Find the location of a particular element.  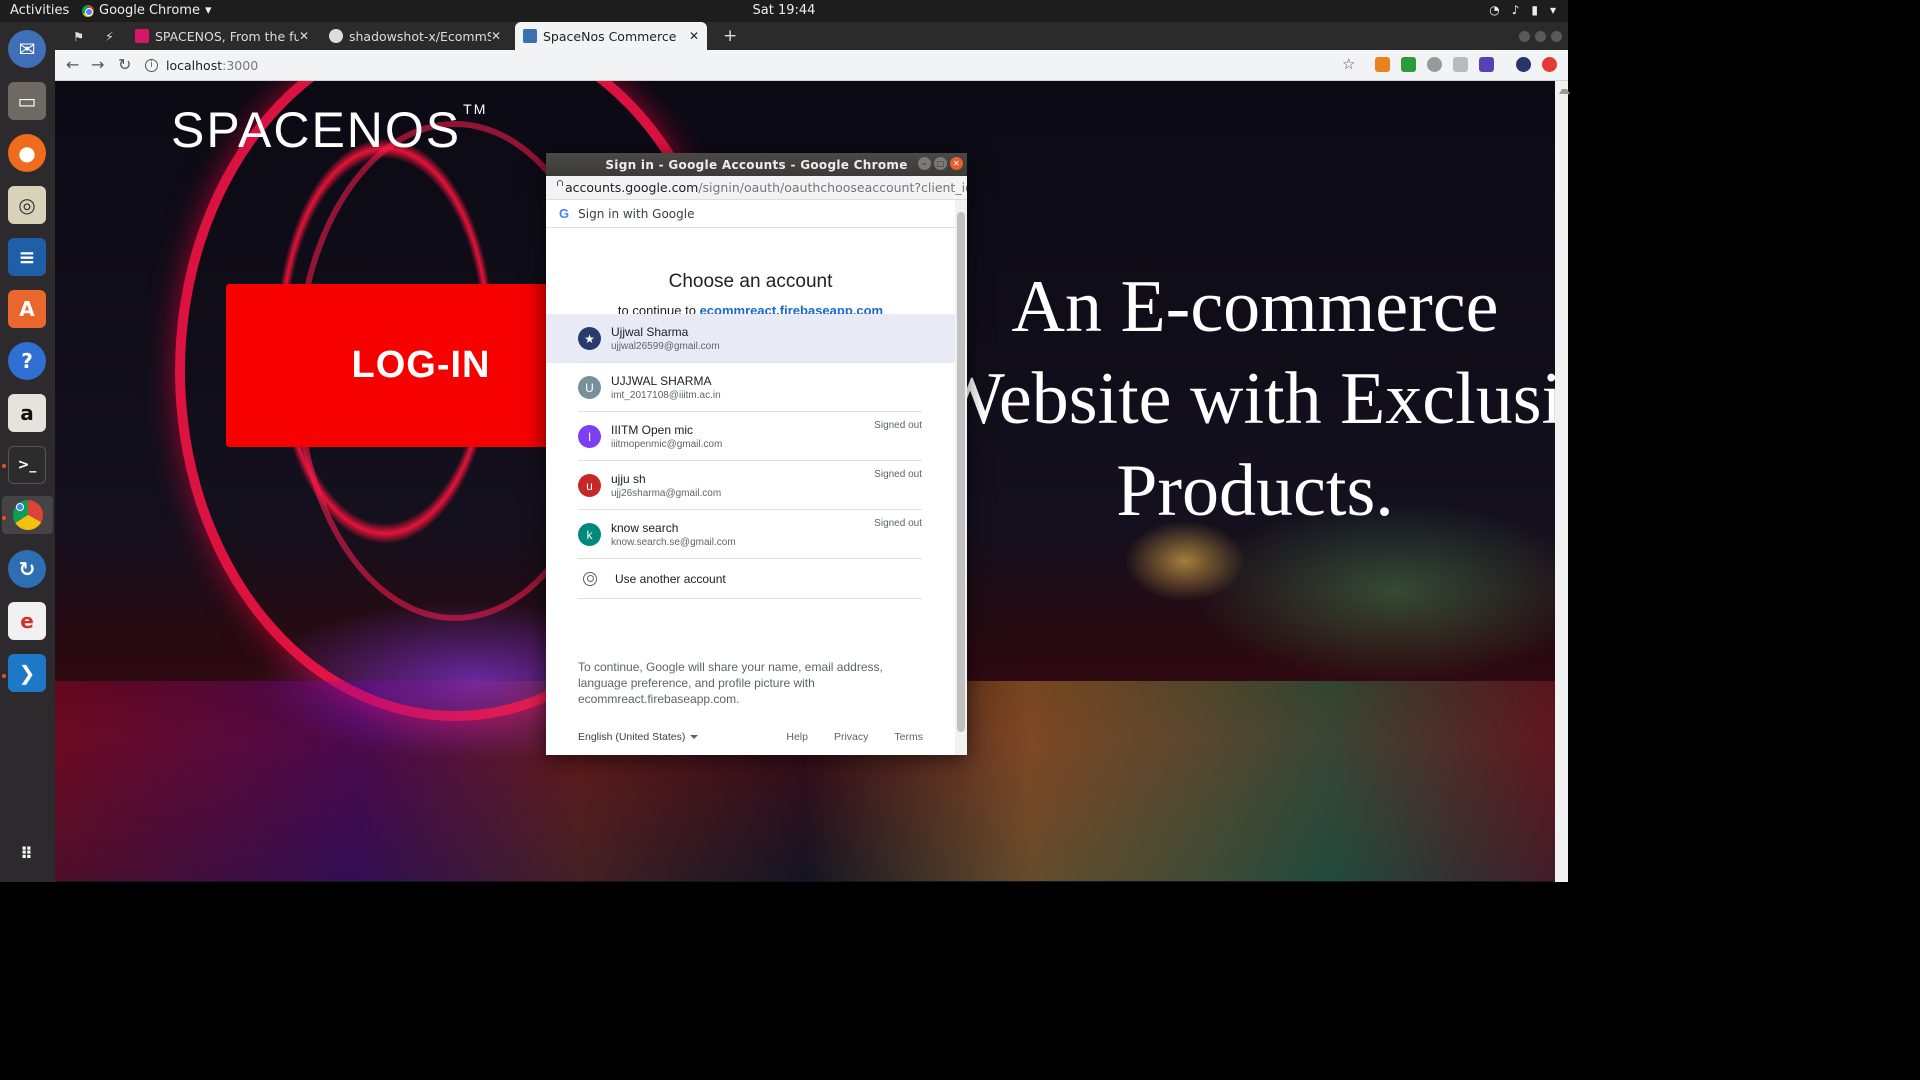

tab-github: shadowshot-x/EcommSin ✕ is located at coordinates (415, 36).